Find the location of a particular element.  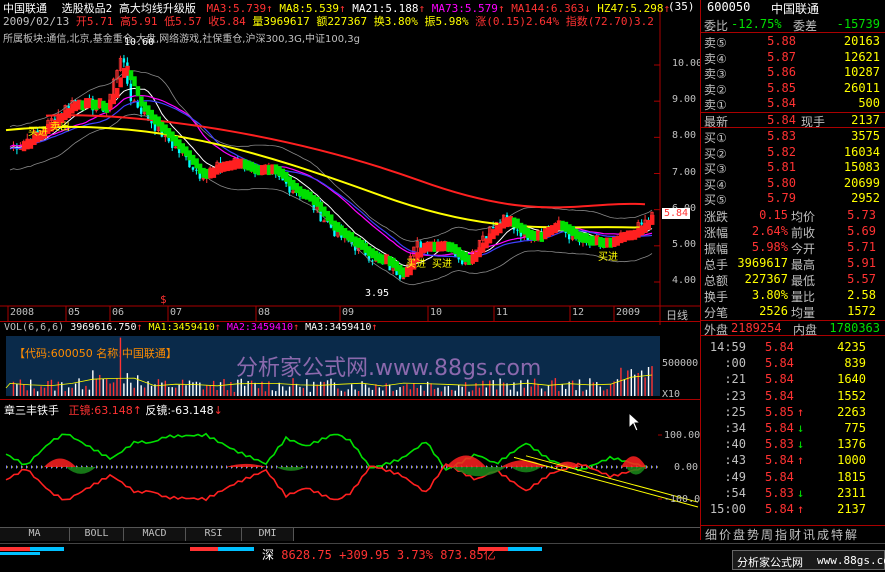

stat-row: 涨幅 2.64% 前收 5.69 is located at coordinates (793, 232).